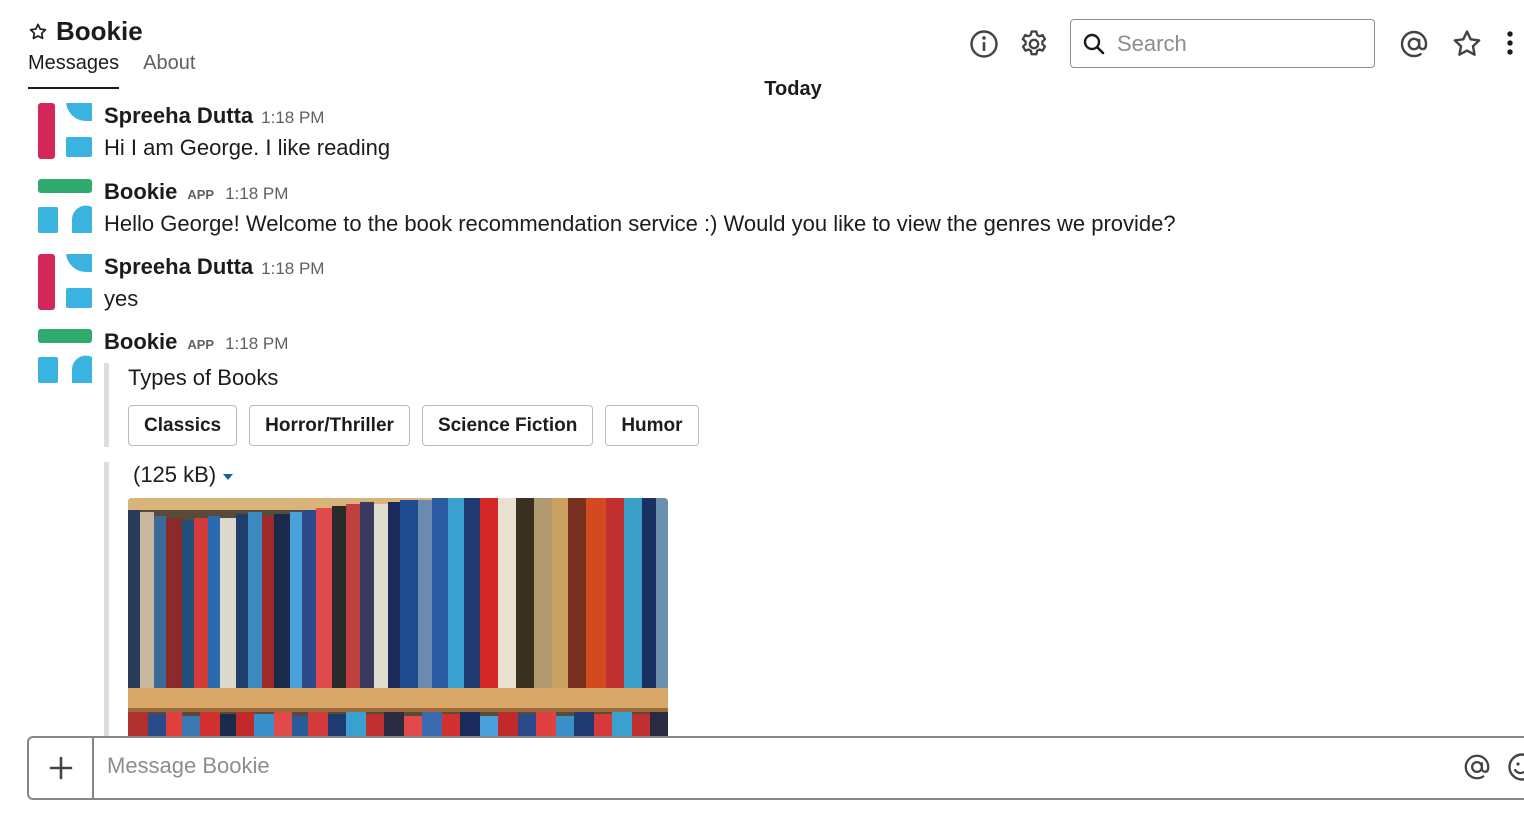 Image resolution: width=1524 pixels, height=830 pixels. I want to click on caret-down-icon, so click(228, 476).